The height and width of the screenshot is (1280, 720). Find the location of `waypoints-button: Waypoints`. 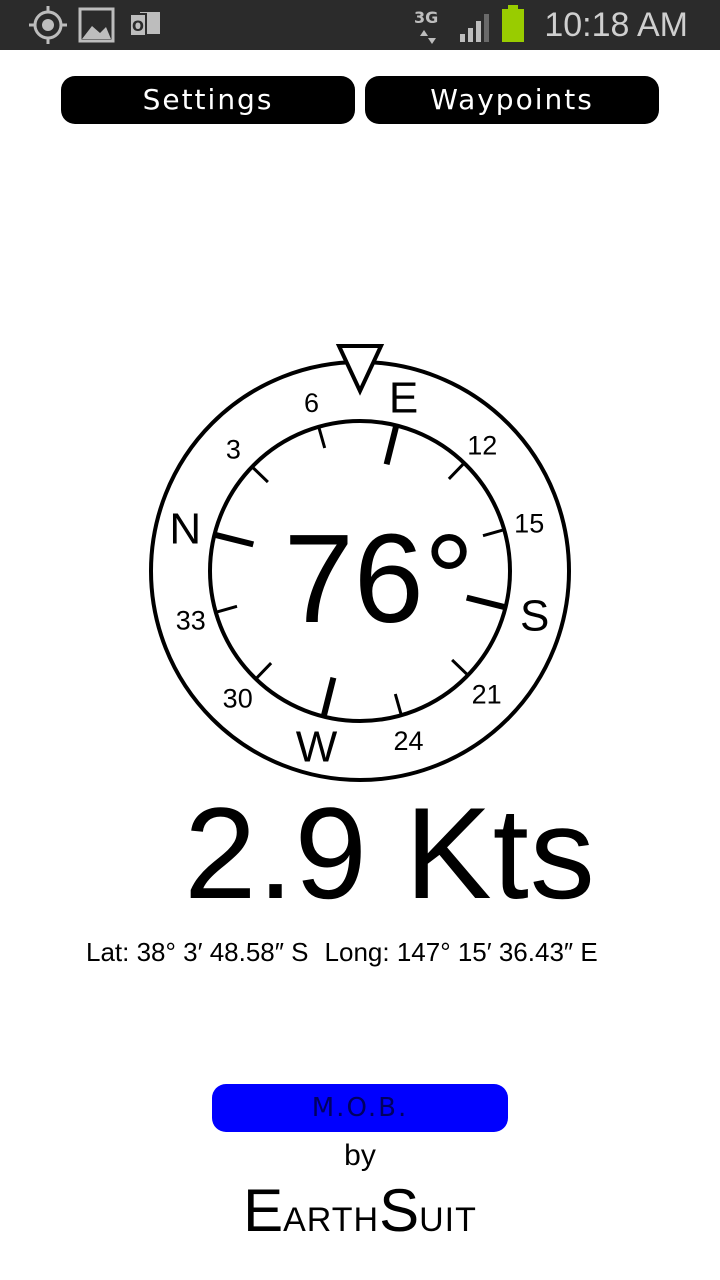

waypoints-button: Waypoints is located at coordinates (512, 100).